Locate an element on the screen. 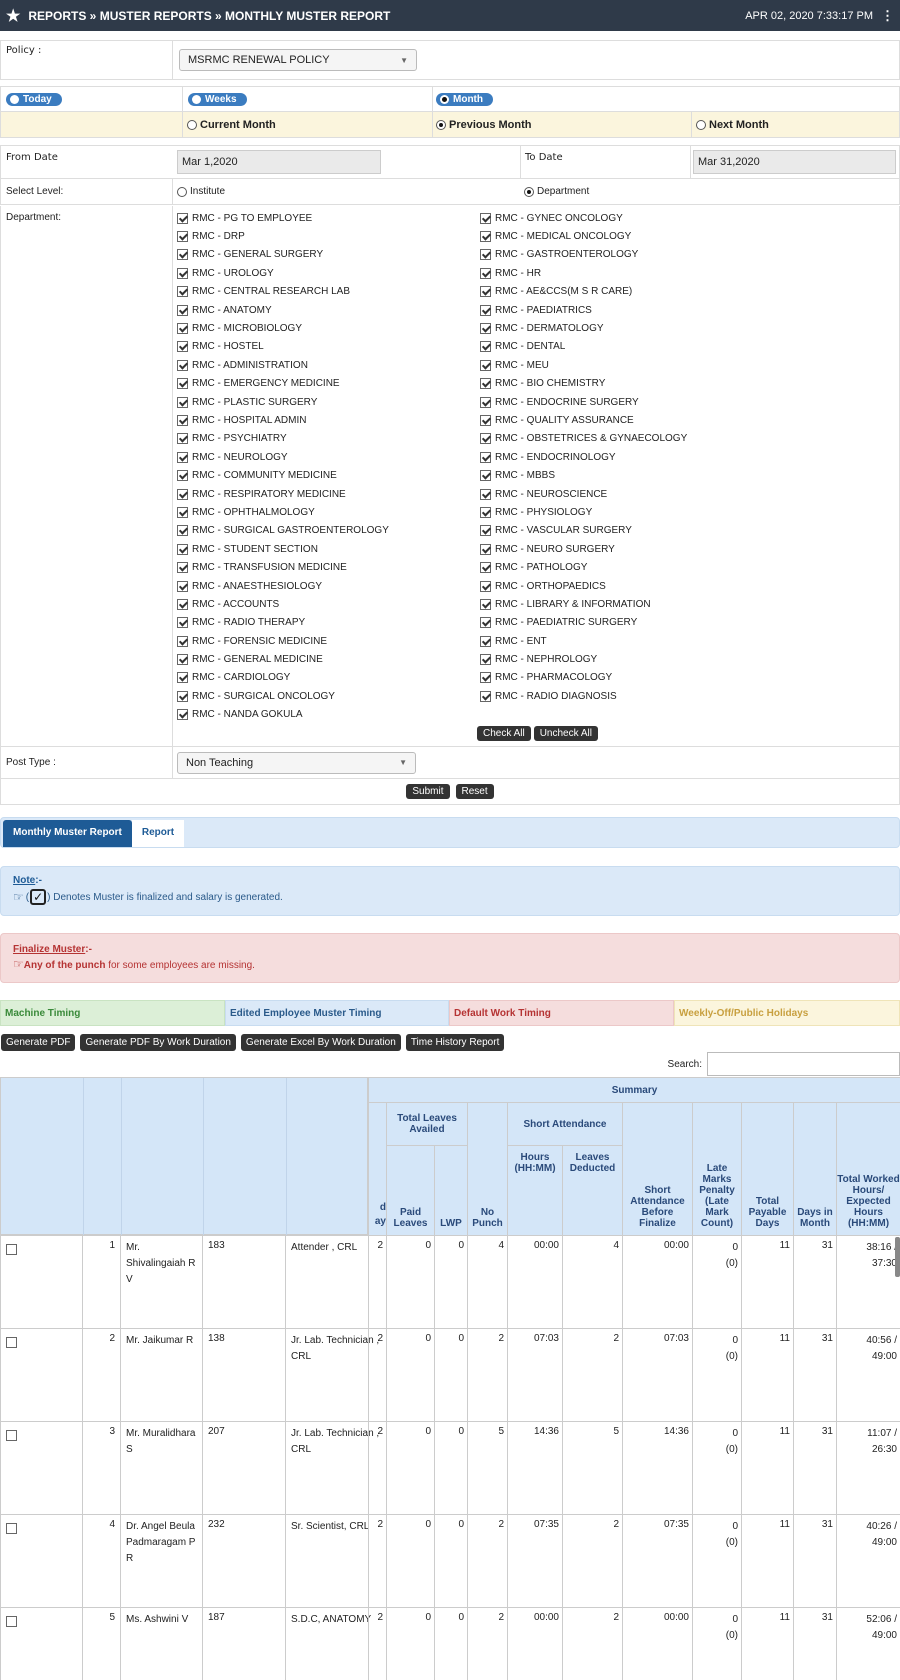  department-item: RMC - PATHOLOGY is located at coordinates (630, 567).